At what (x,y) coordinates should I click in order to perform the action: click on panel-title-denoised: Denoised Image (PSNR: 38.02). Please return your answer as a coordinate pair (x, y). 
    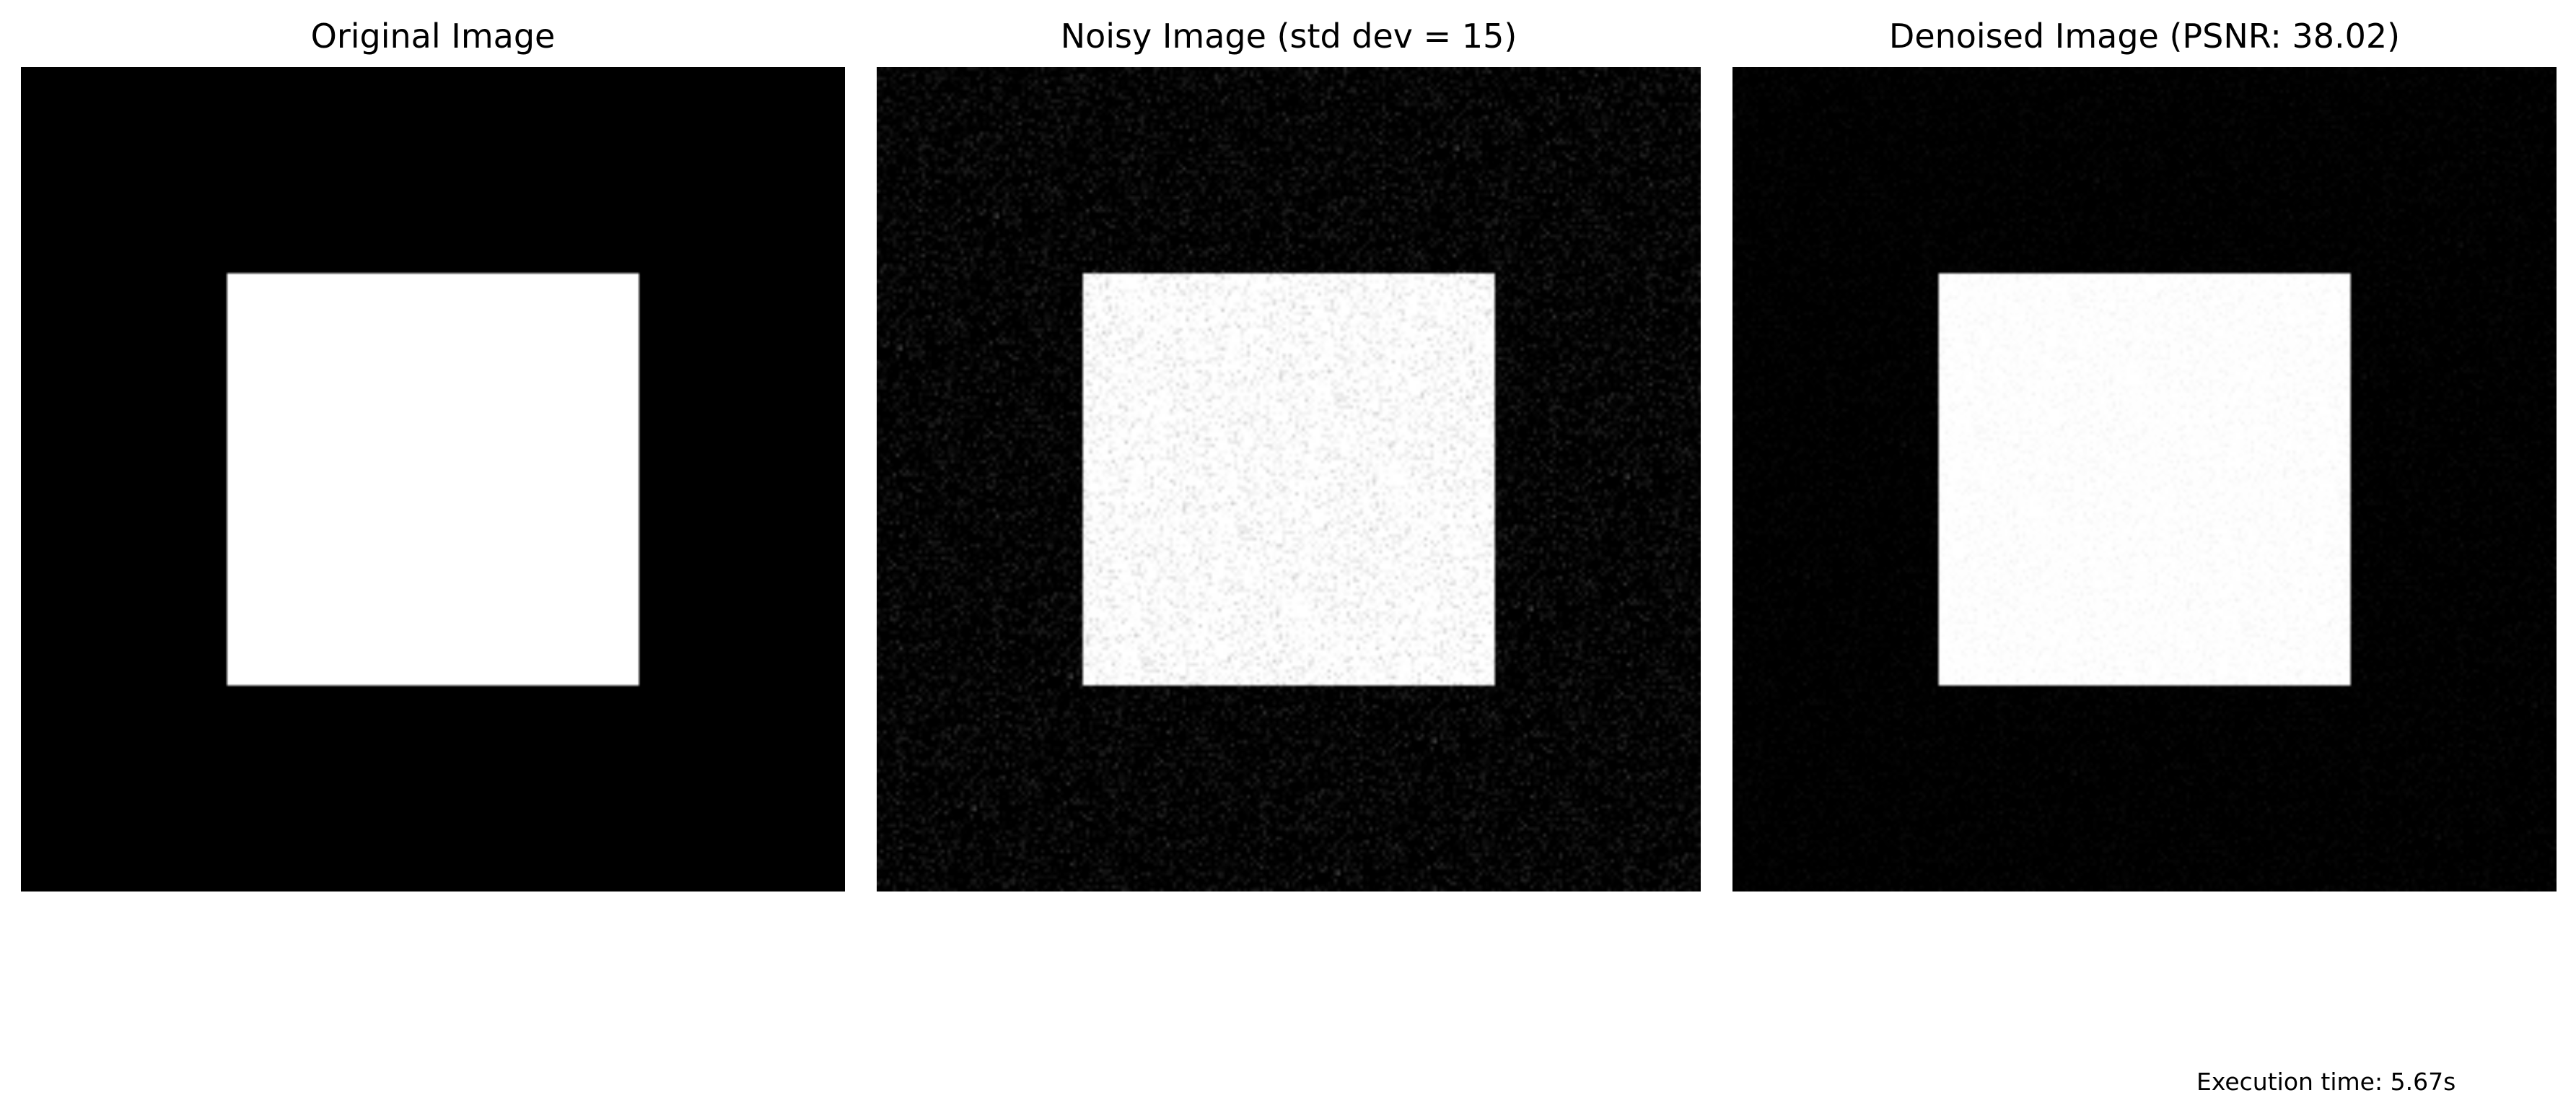
    Looking at the image, I should click on (2144, 36).